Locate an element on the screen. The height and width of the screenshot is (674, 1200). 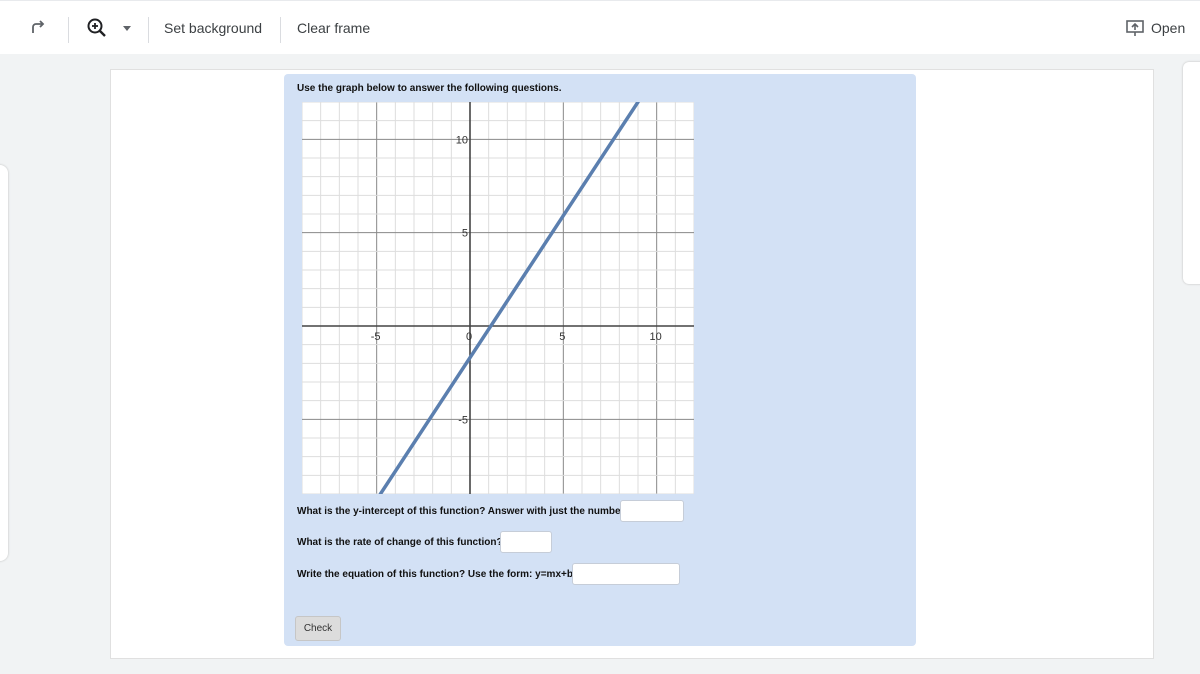
redo-icon is located at coordinates (38, 26).